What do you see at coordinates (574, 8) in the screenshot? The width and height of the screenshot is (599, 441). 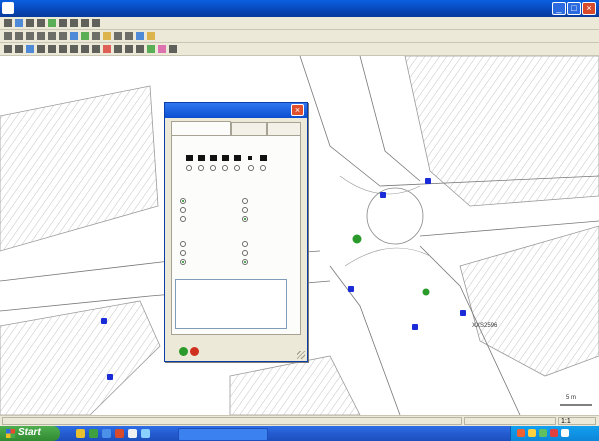 I see `maximize-button: □` at bounding box center [574, 8].